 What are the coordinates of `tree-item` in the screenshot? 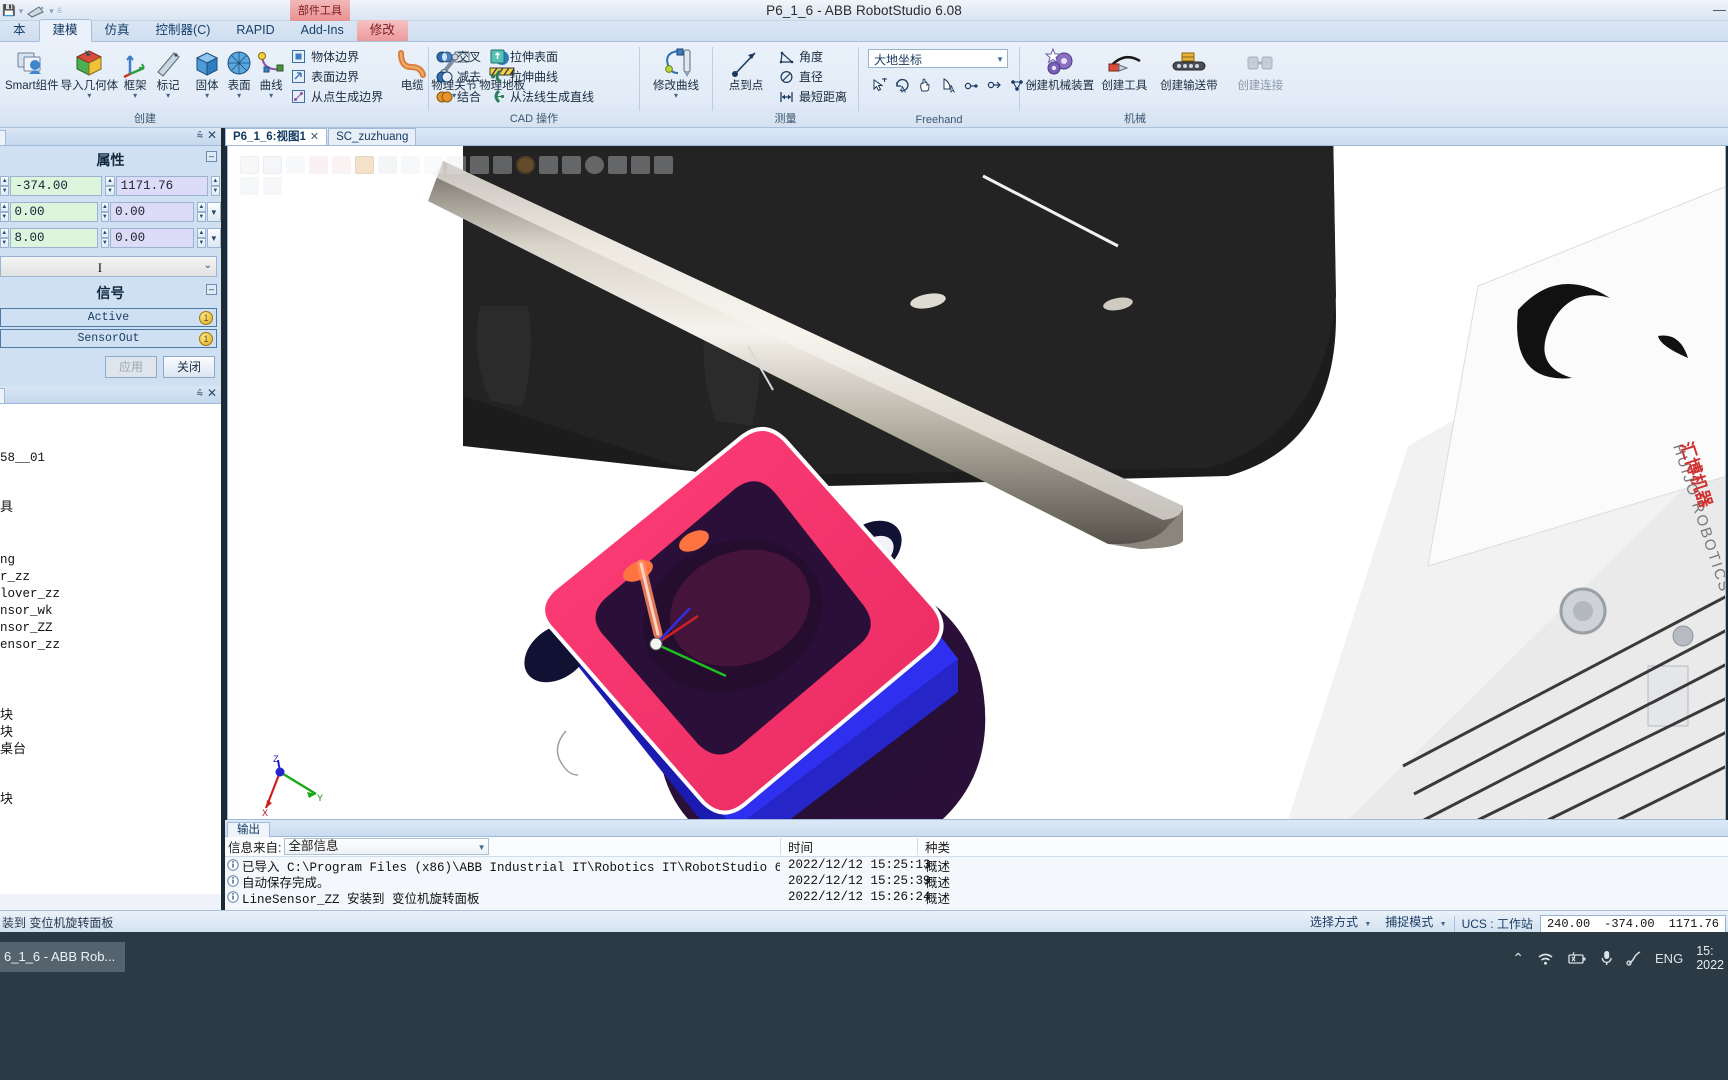 It's located at (110, 489).